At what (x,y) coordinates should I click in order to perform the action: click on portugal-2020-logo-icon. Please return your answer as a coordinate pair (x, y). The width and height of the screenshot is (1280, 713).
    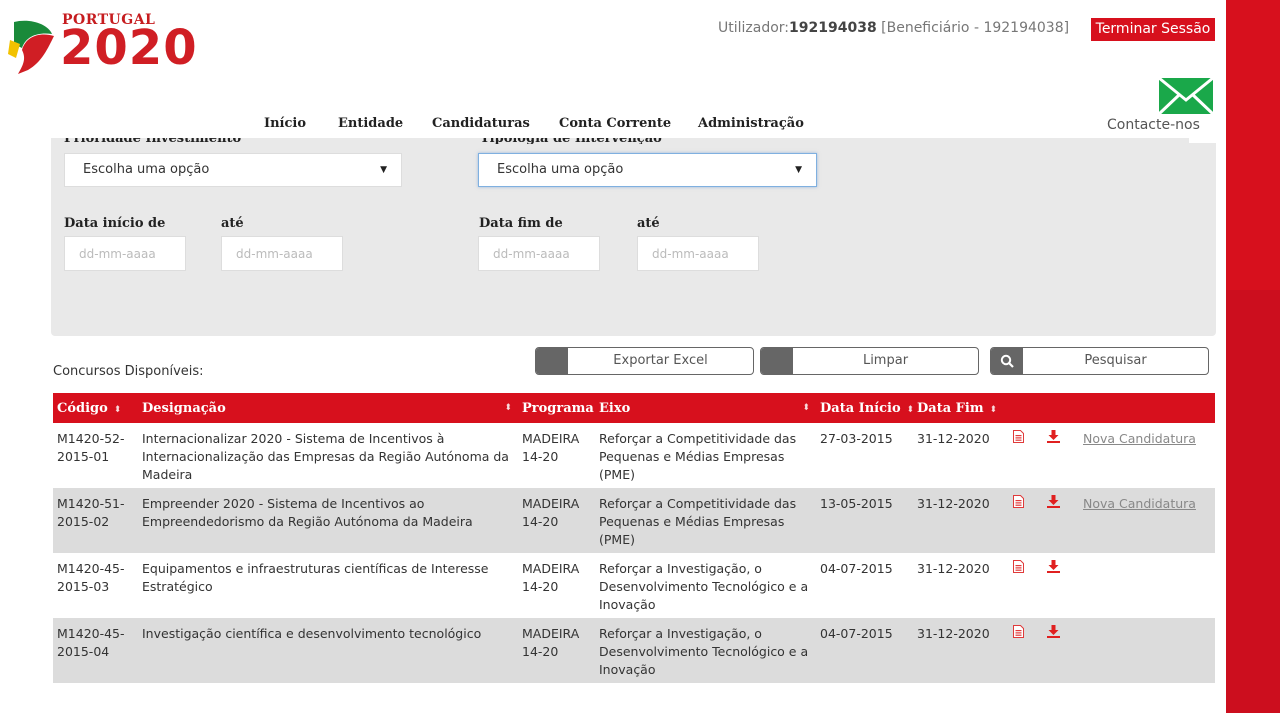
    Looking at the image, I should click on (31, 47).